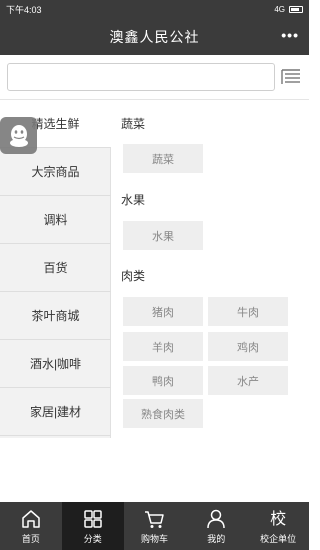 This screenshot has height=550, width=320. What do you see at coordinates (288, 9) in the screenshot?
I see `status-icons: 4G` at bounding box center [288, 9].